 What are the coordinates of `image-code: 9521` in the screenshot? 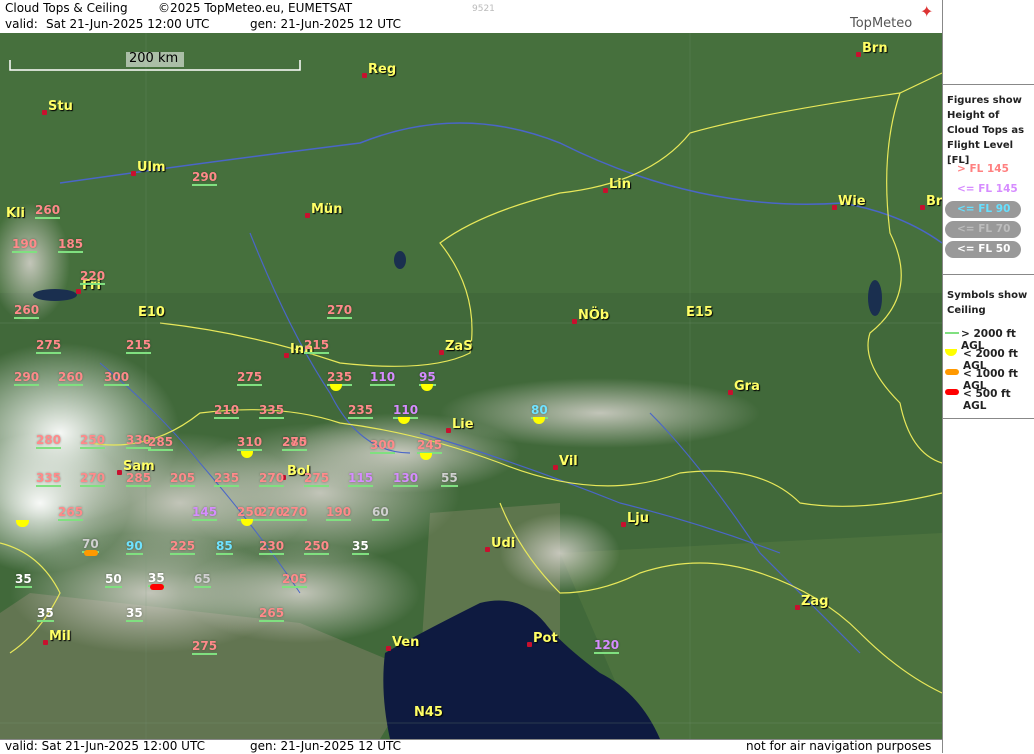 It's located at (483, 9).